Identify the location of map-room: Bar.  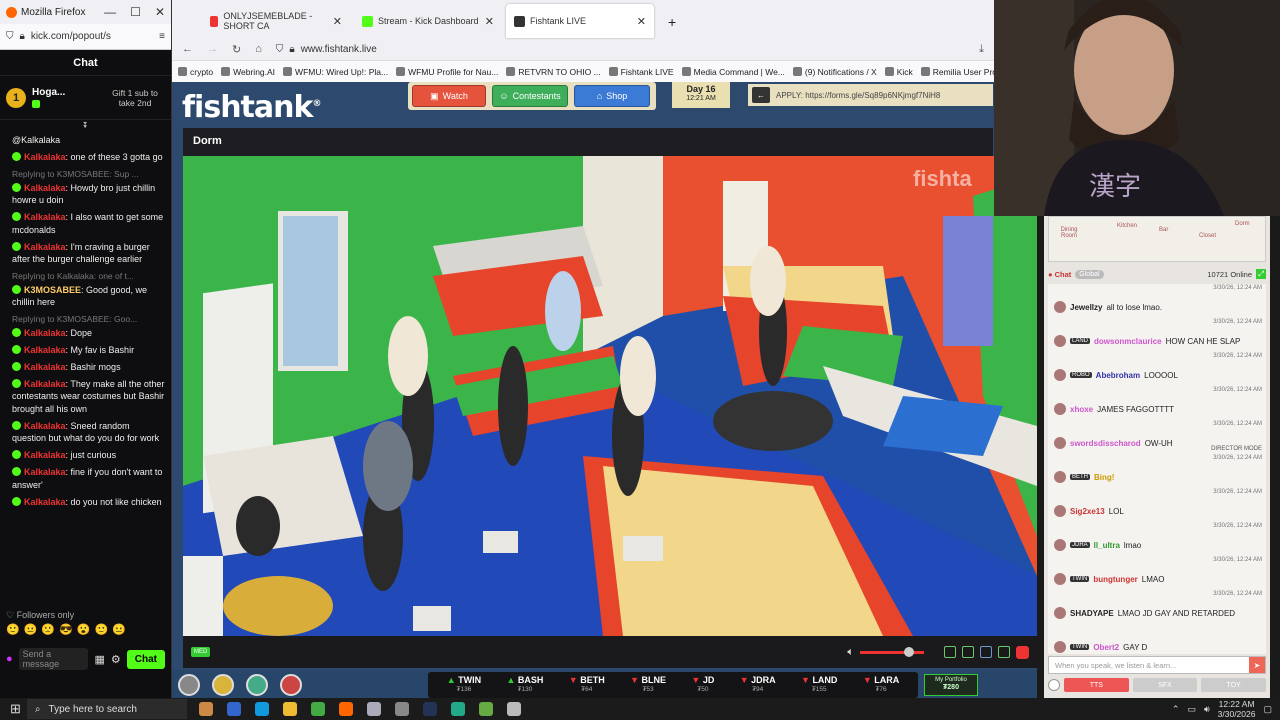
(1163, 230).